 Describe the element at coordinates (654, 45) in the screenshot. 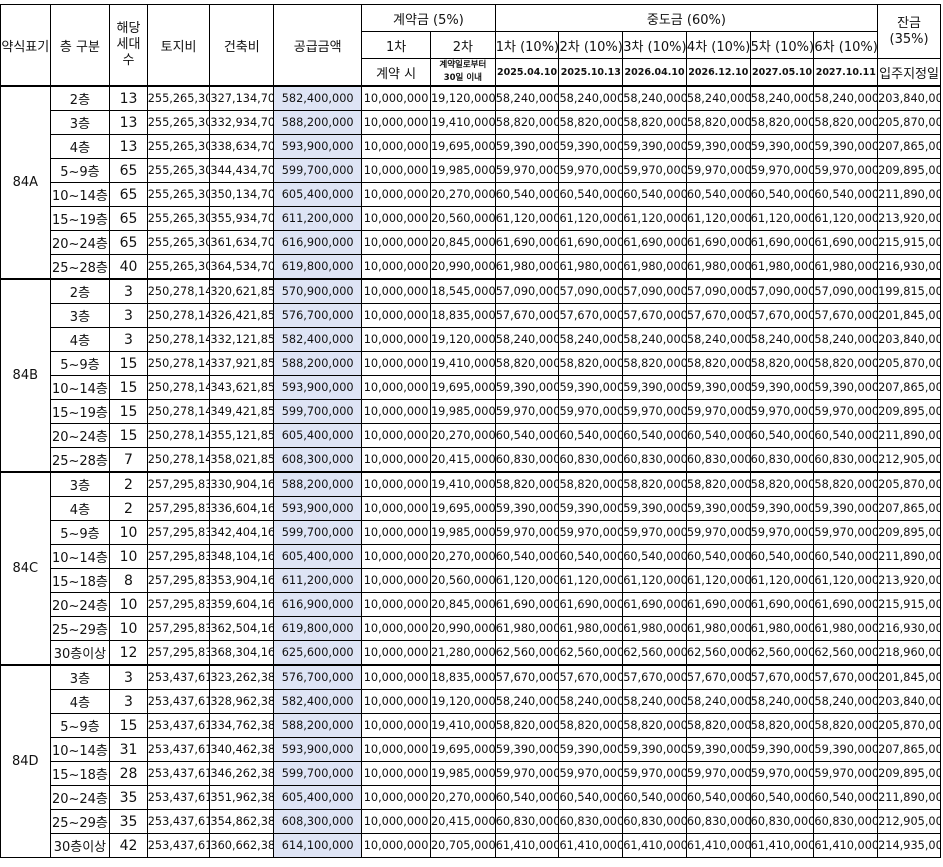

I see `header-middle-round: 3차 (10%)` at that location.